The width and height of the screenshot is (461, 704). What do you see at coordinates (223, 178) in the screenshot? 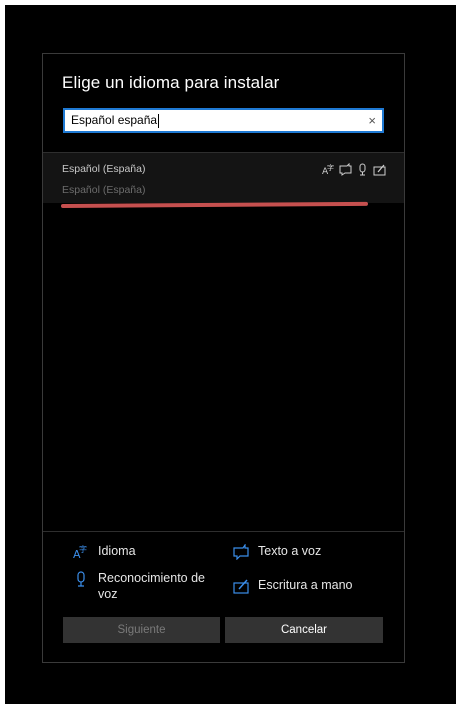
I see `list-item-espanol-espana: Español (España) Español (España) A字` at bounding box center [223, 178].